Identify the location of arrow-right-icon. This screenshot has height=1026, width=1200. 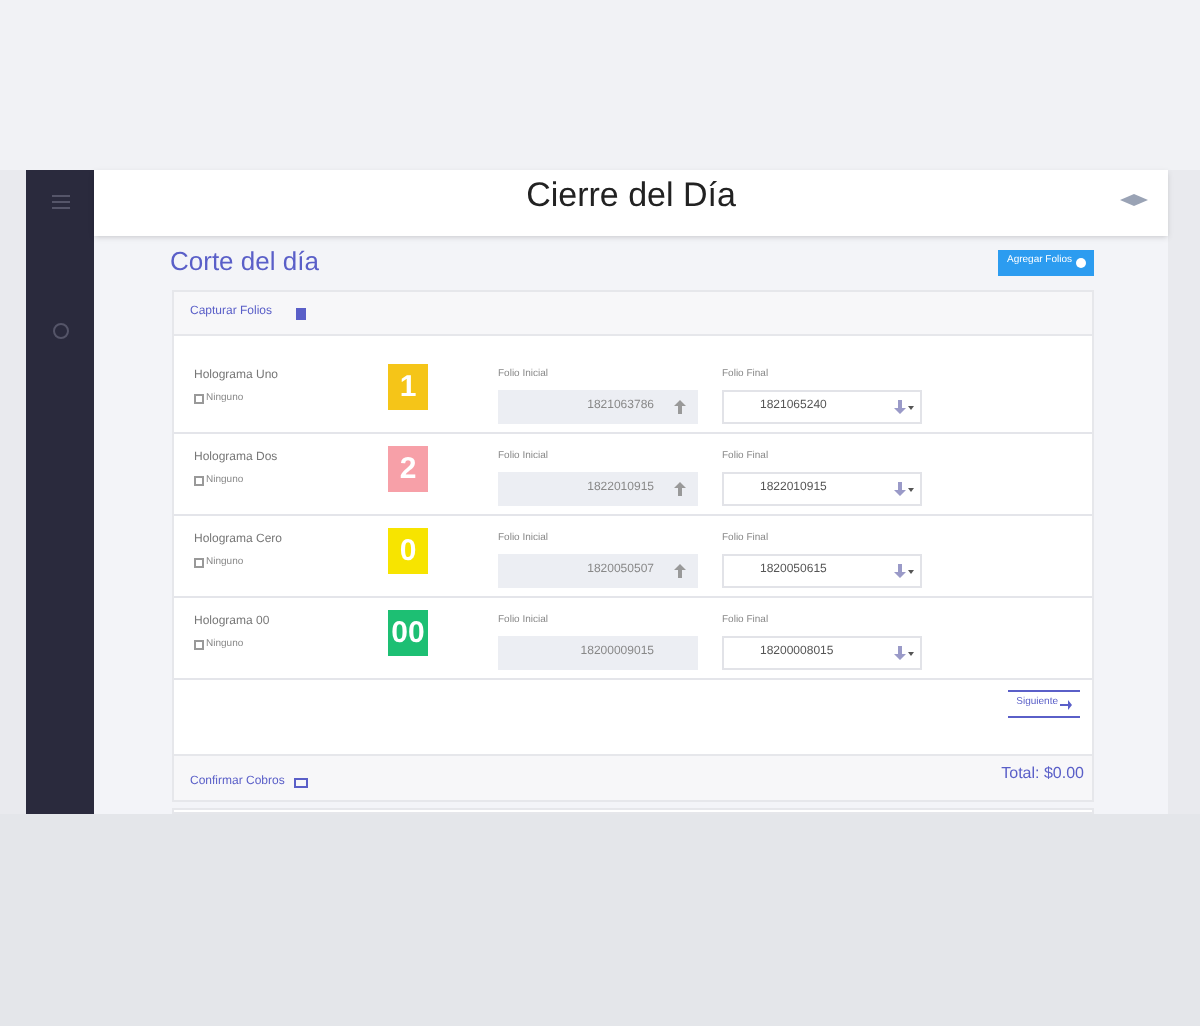
(1066, 704).